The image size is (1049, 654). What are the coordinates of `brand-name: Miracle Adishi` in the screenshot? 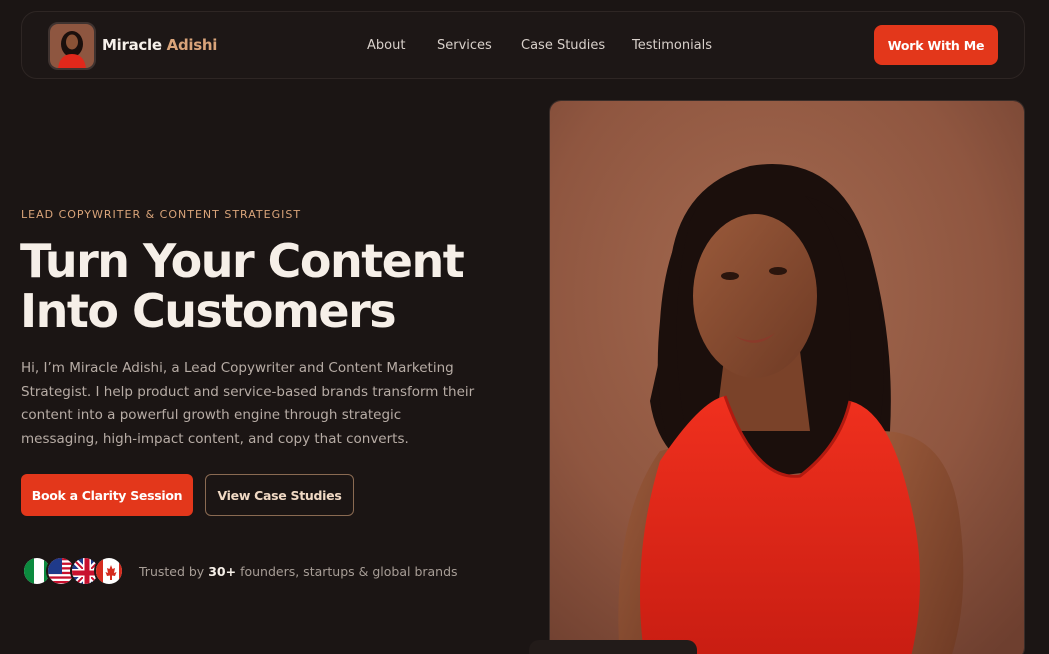 It's located at (159, 45).